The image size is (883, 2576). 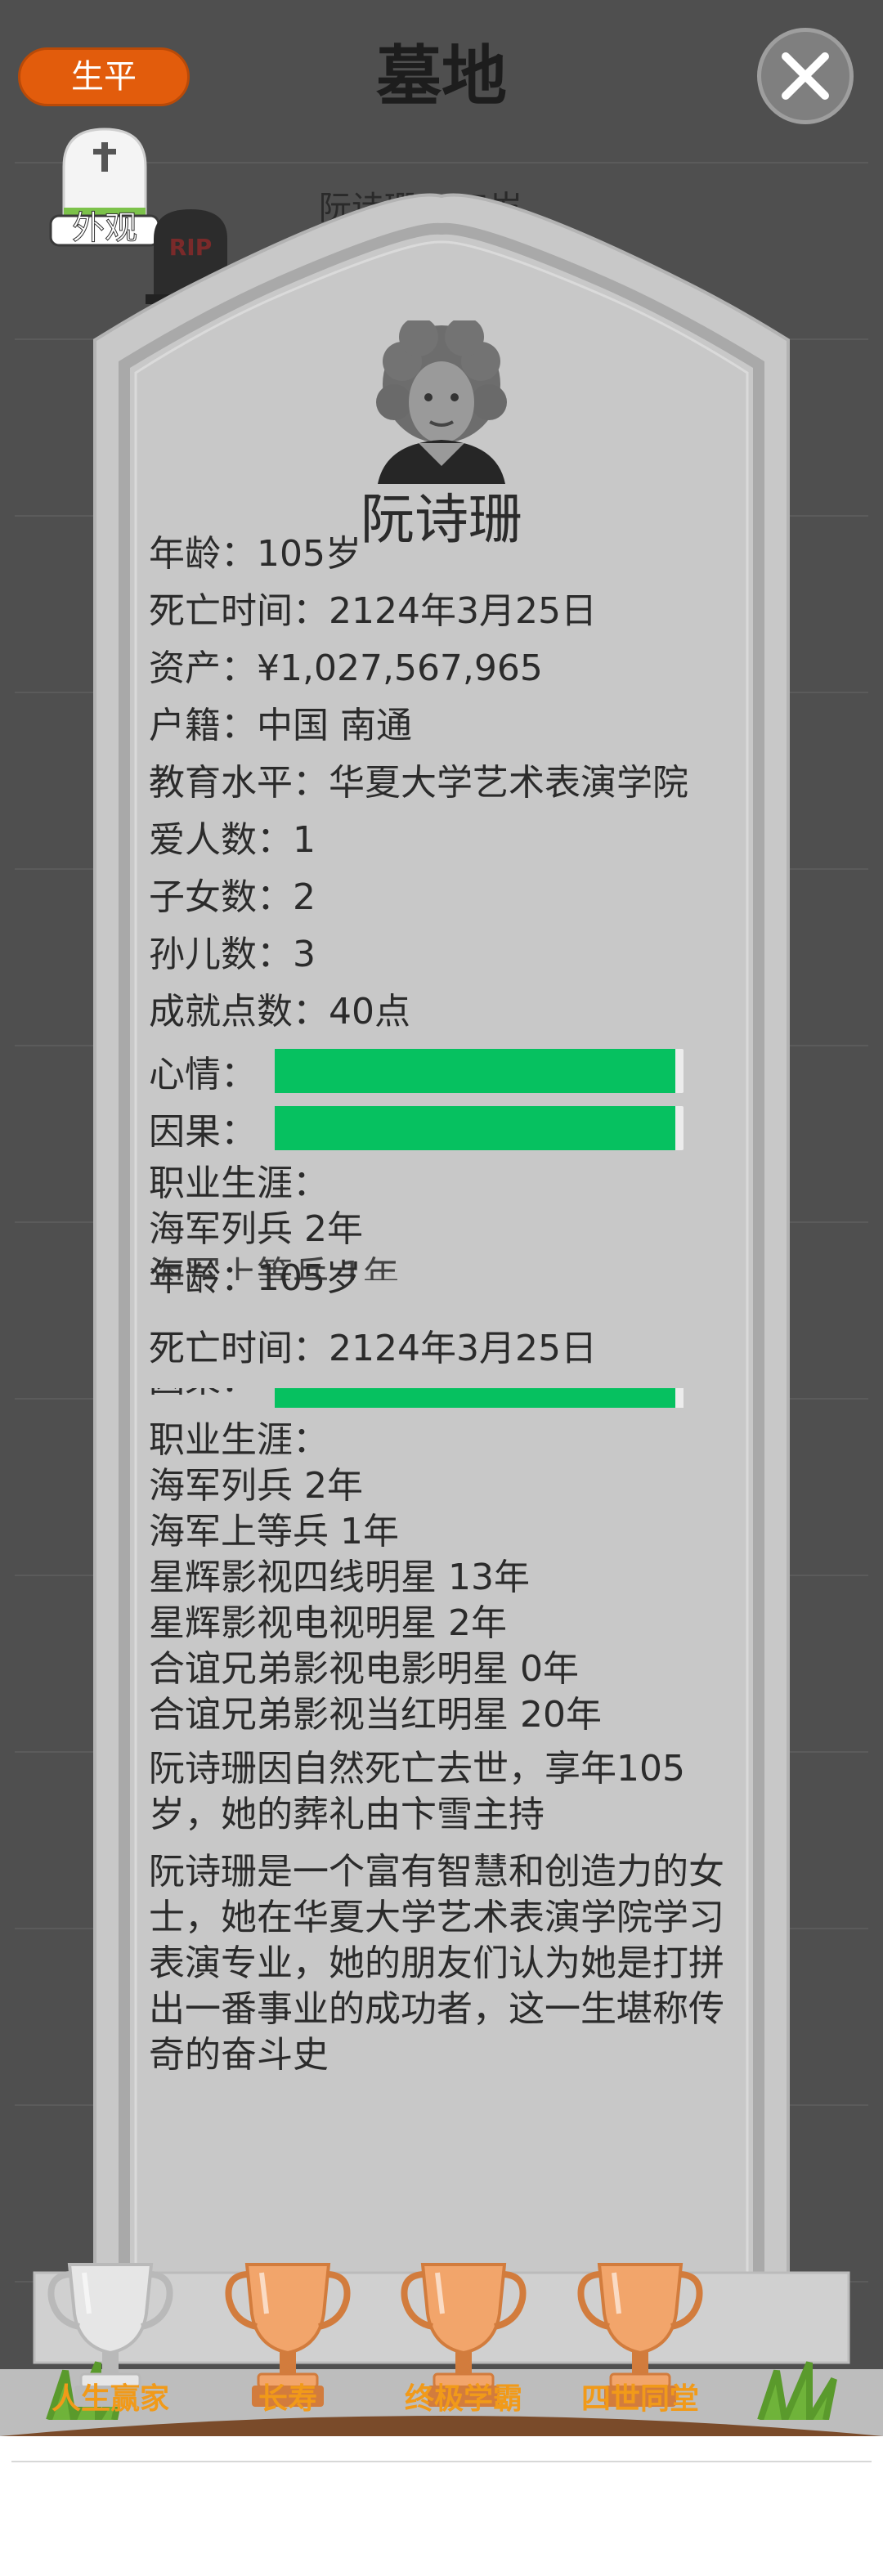 I want to click on field-value: 2124年3月25日, so click(x=463, y=611).